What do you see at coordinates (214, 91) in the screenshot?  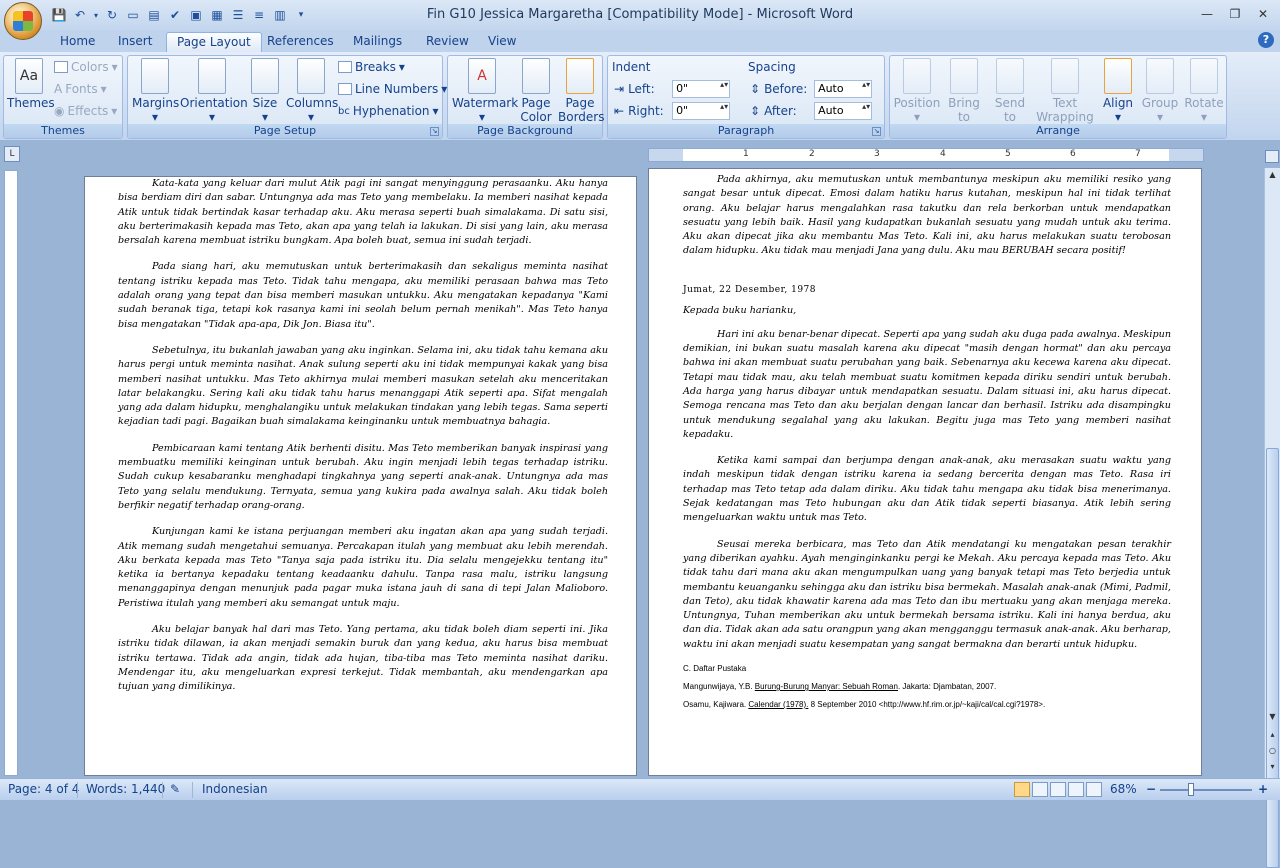 I see `orientation-button: Orientation ▾` at bounding box center [214, 91].